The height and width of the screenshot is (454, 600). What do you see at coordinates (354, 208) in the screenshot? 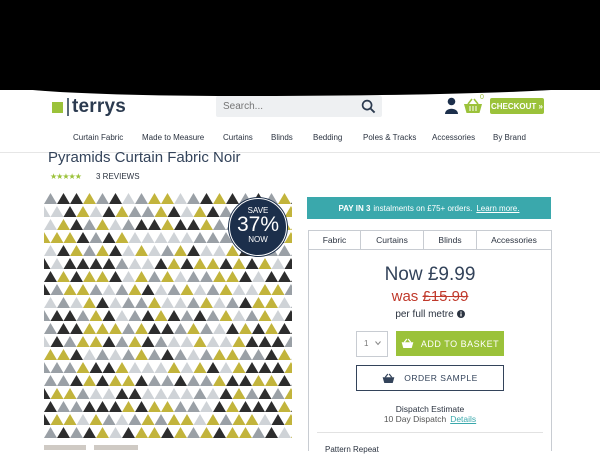
I see `pay-in-3-label: PAY IN 3` at bounding box center [354, 208].